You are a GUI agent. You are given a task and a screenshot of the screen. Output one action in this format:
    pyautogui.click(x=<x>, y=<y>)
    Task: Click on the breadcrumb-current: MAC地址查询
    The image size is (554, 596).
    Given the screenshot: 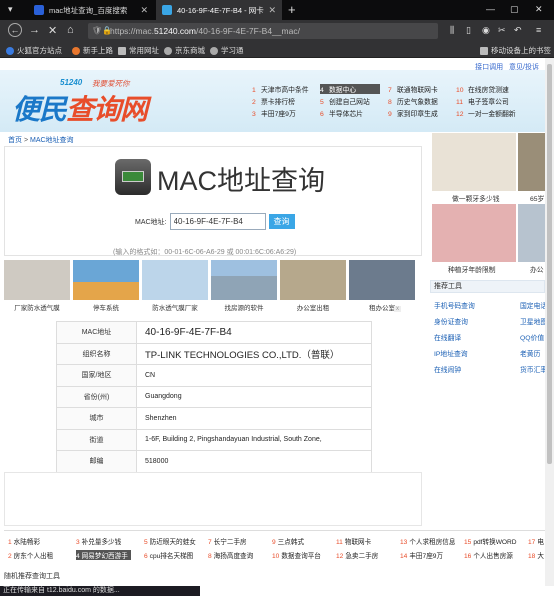 What is the action you would take?
    pyautogui.click(x=52, y=140)
    